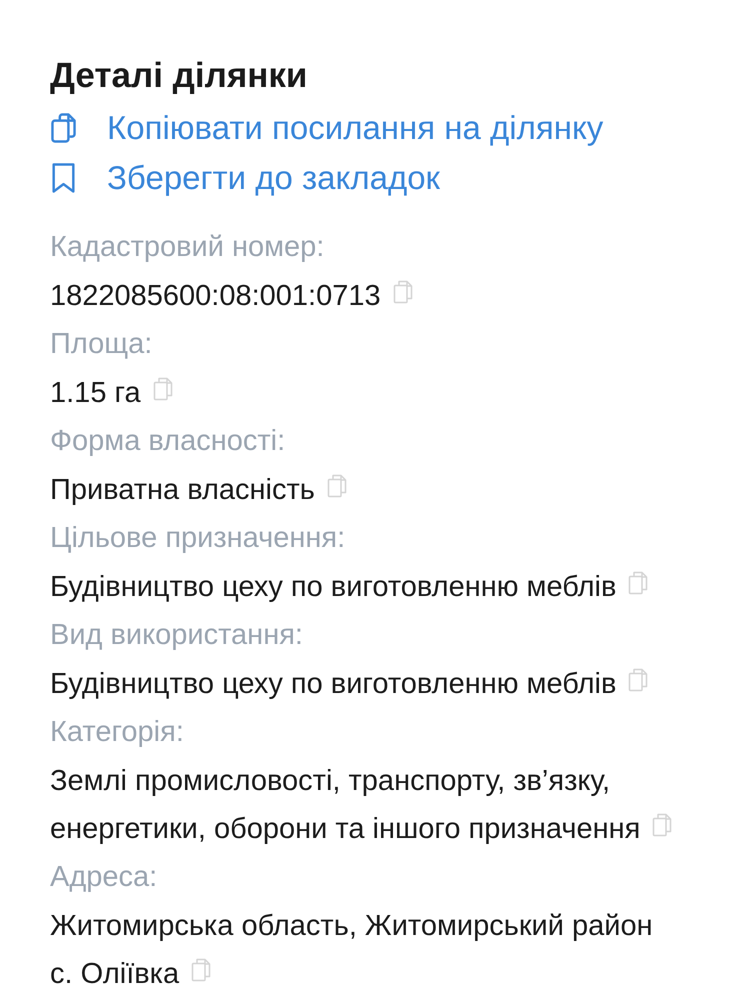 This screenshot has height=1000, width=749. What do you see at coordinates (115, 974) in the screenshot?
I see `field-value: с. Оліївка` at bounding box center [115, 974].